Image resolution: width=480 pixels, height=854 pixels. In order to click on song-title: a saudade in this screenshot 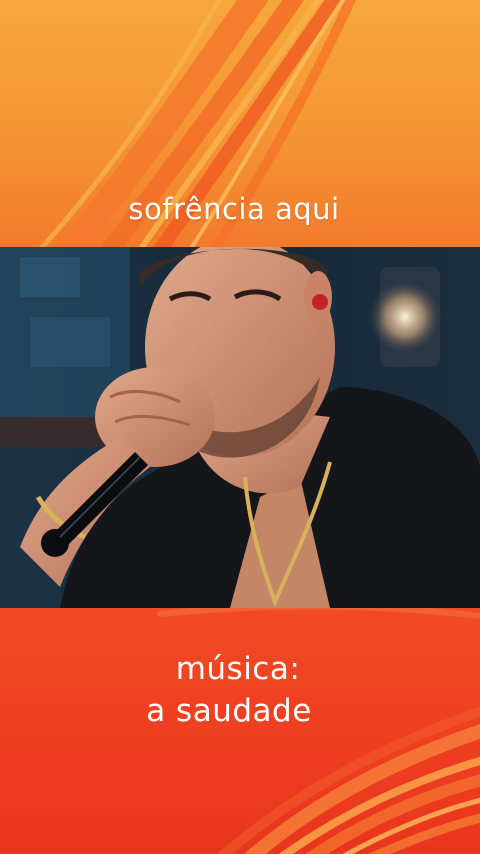, I will do `click(229, 711)`.